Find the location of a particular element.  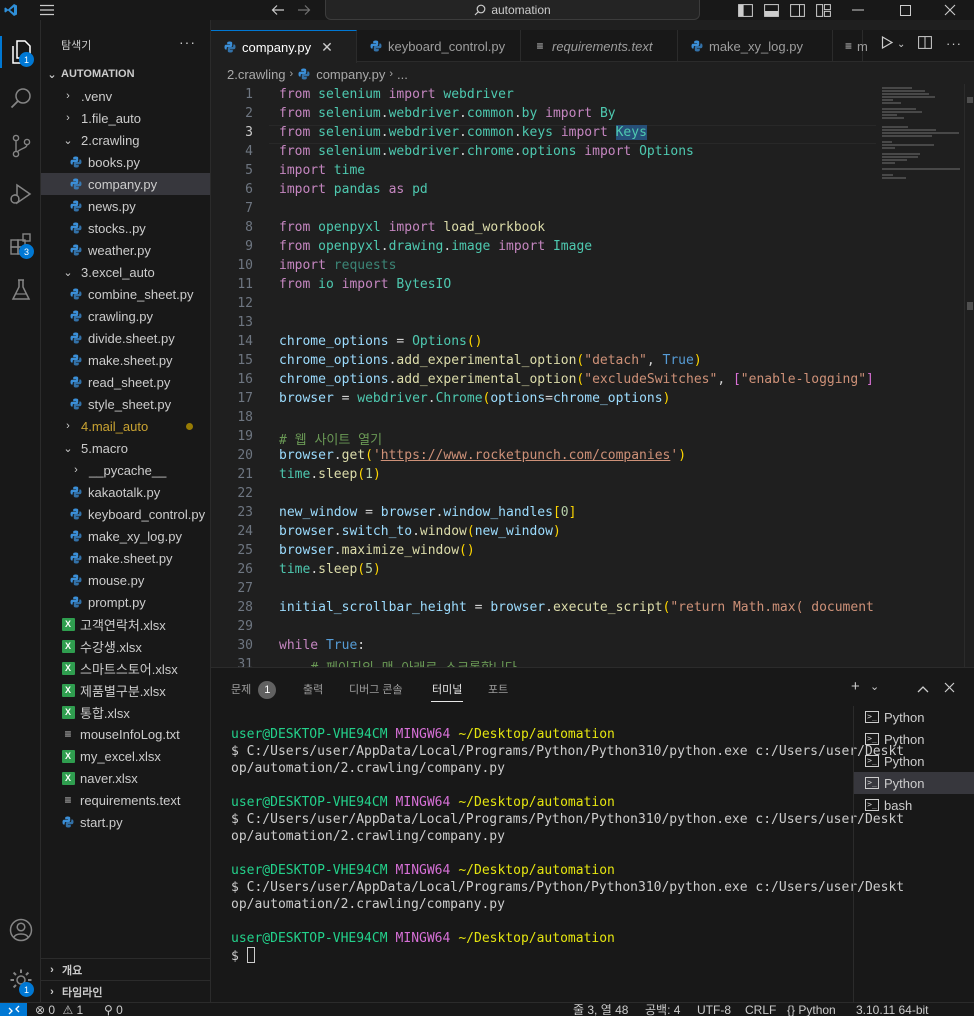

maximize-icon is located at coordinates (905, 10).